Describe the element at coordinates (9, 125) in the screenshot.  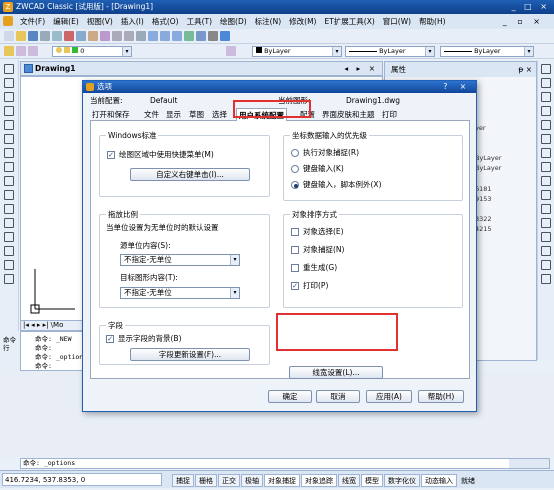
I see `rectangle-icon` at that location.